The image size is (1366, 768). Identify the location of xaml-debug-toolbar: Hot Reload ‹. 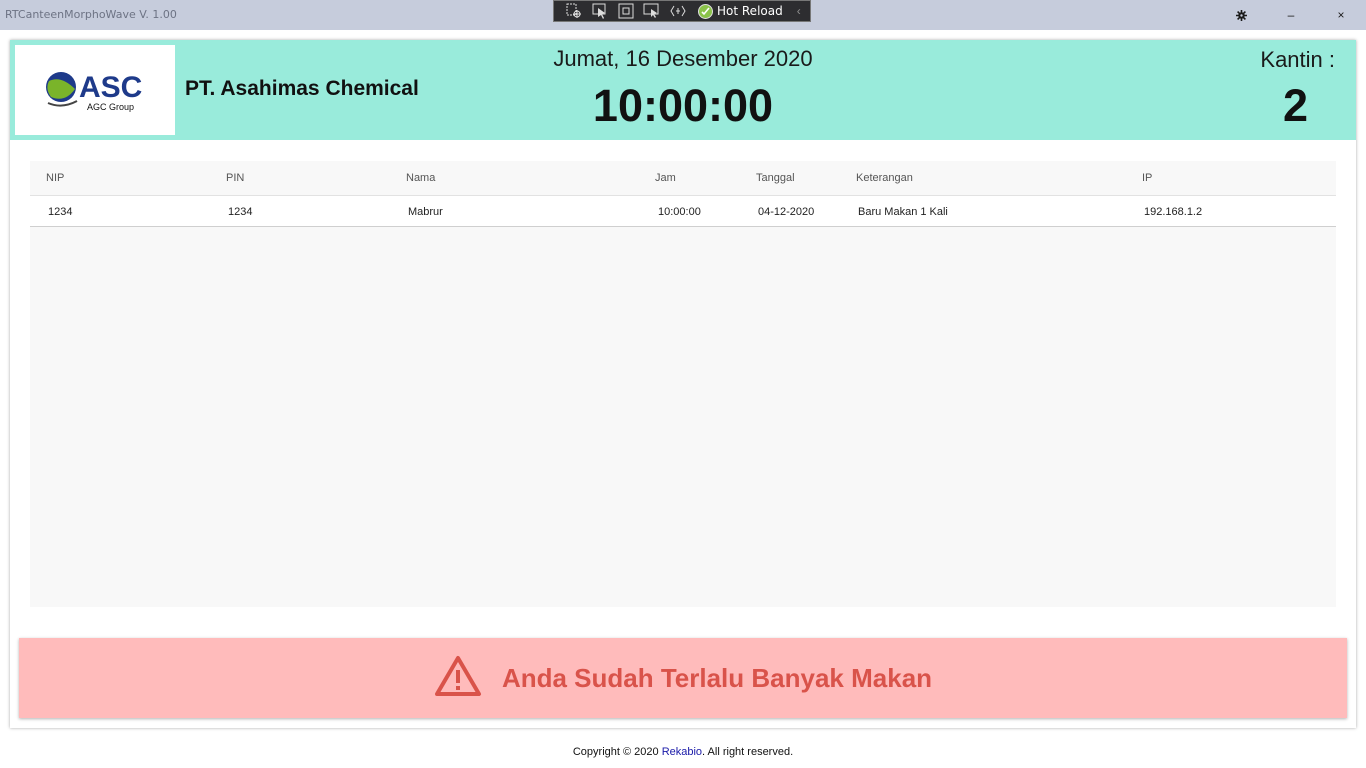
(682, 11).